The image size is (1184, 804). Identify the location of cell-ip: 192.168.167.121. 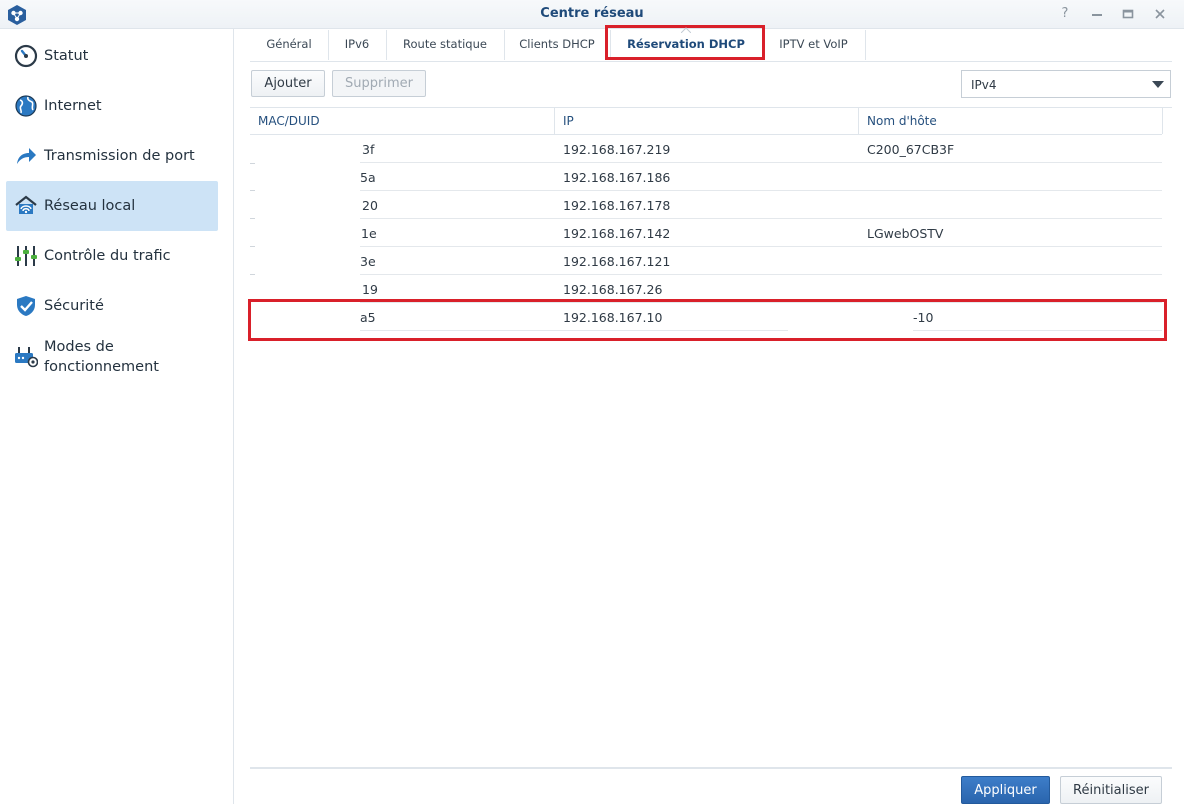
(617, 261).